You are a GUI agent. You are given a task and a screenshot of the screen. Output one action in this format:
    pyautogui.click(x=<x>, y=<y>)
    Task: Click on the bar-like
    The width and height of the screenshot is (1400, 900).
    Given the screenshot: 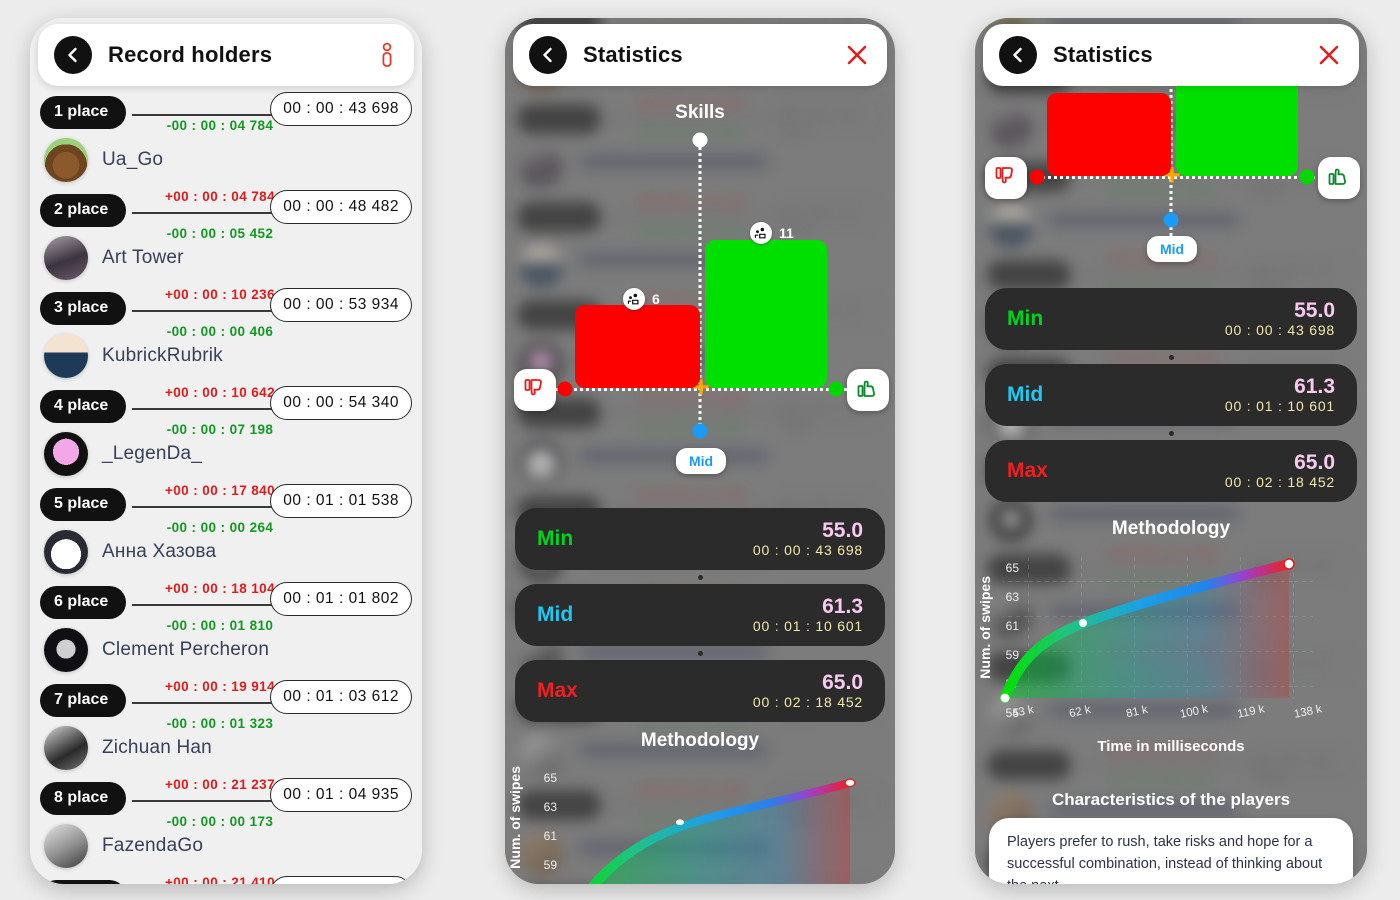 What is the action you would take?
    pyautogui.click(x=766, y=314)
    